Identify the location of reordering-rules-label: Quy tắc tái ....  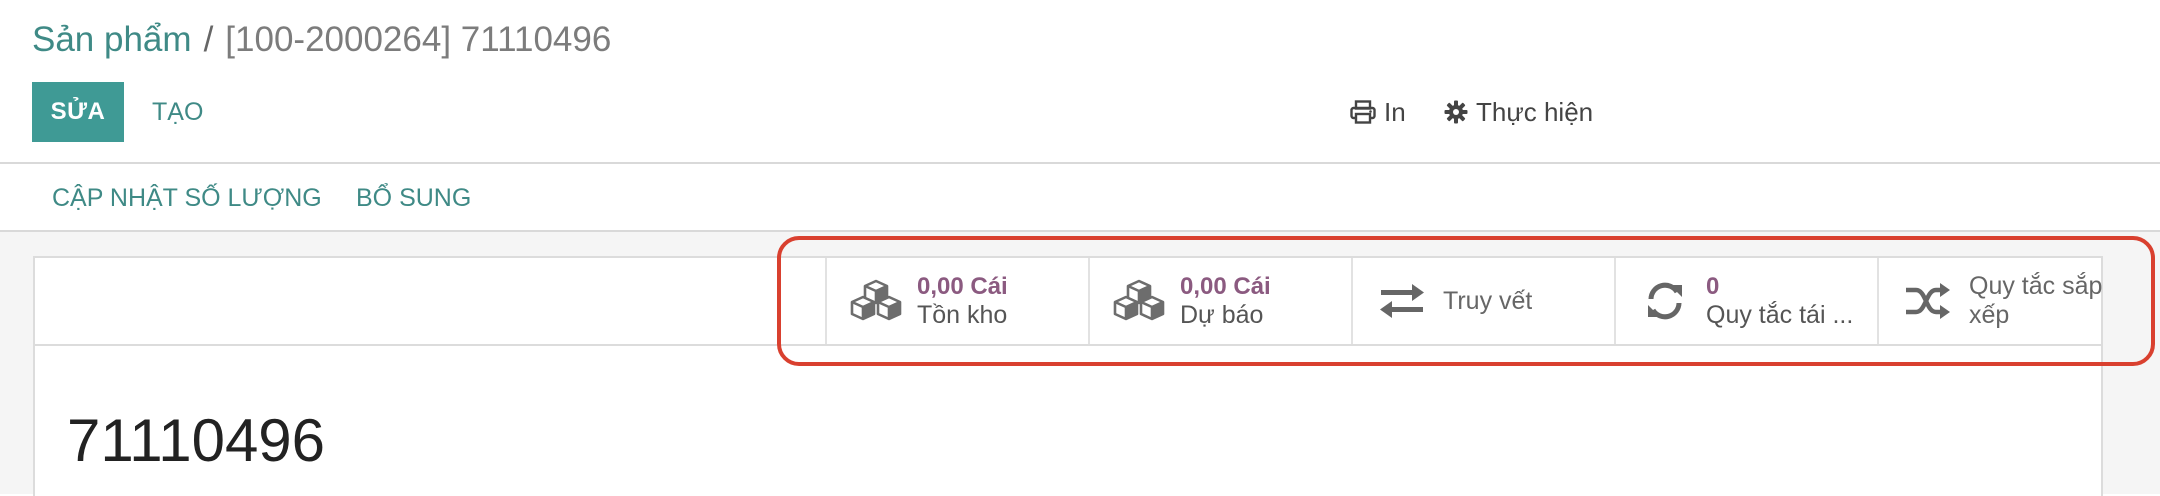
(1780, 315).